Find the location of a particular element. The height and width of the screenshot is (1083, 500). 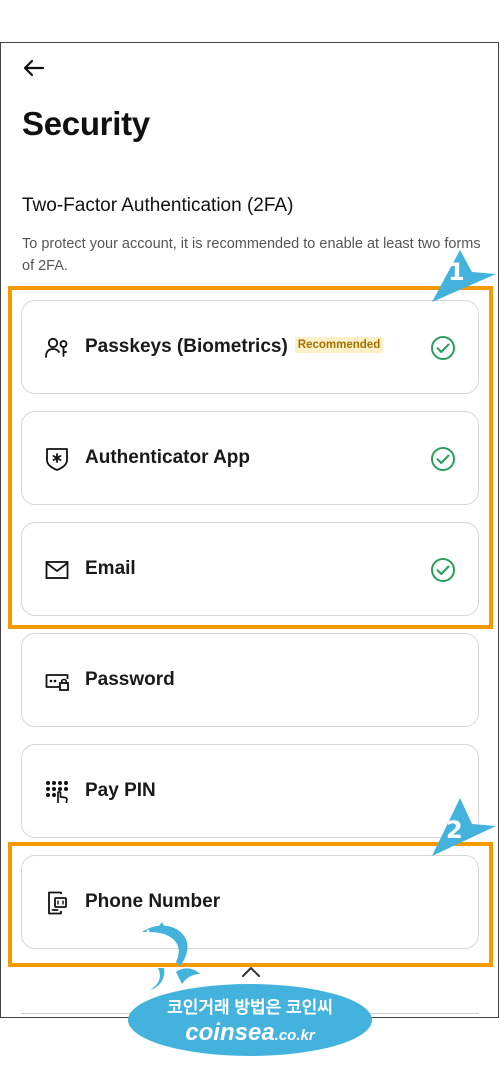

keypad-icon is located at coordinates (57, 792).